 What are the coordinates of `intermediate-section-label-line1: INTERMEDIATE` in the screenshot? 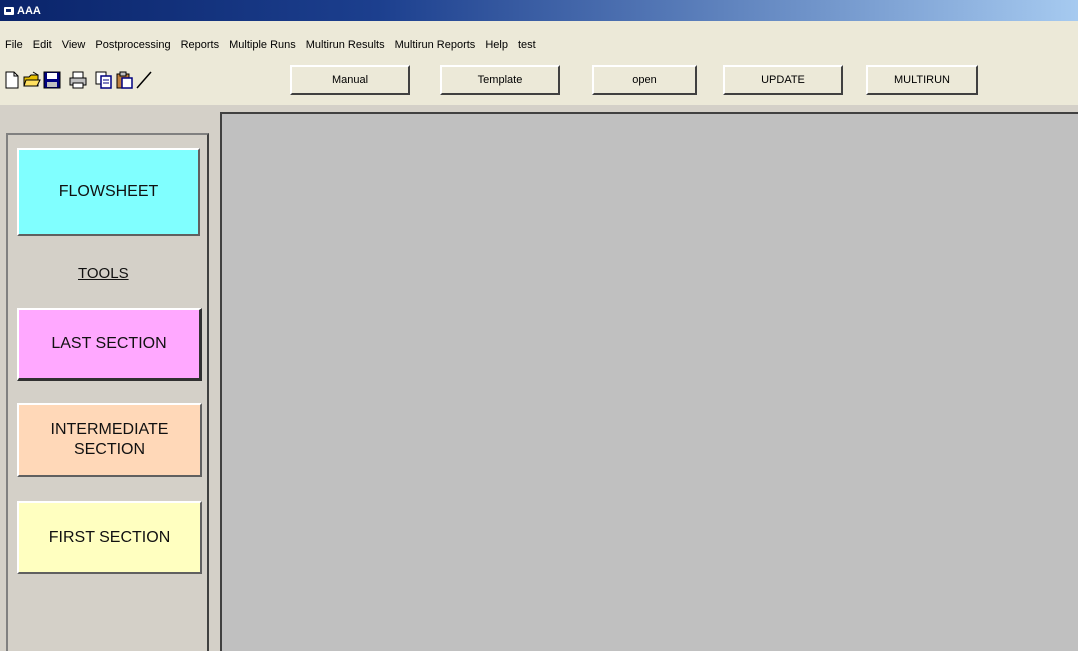 It's located at (109, 429).